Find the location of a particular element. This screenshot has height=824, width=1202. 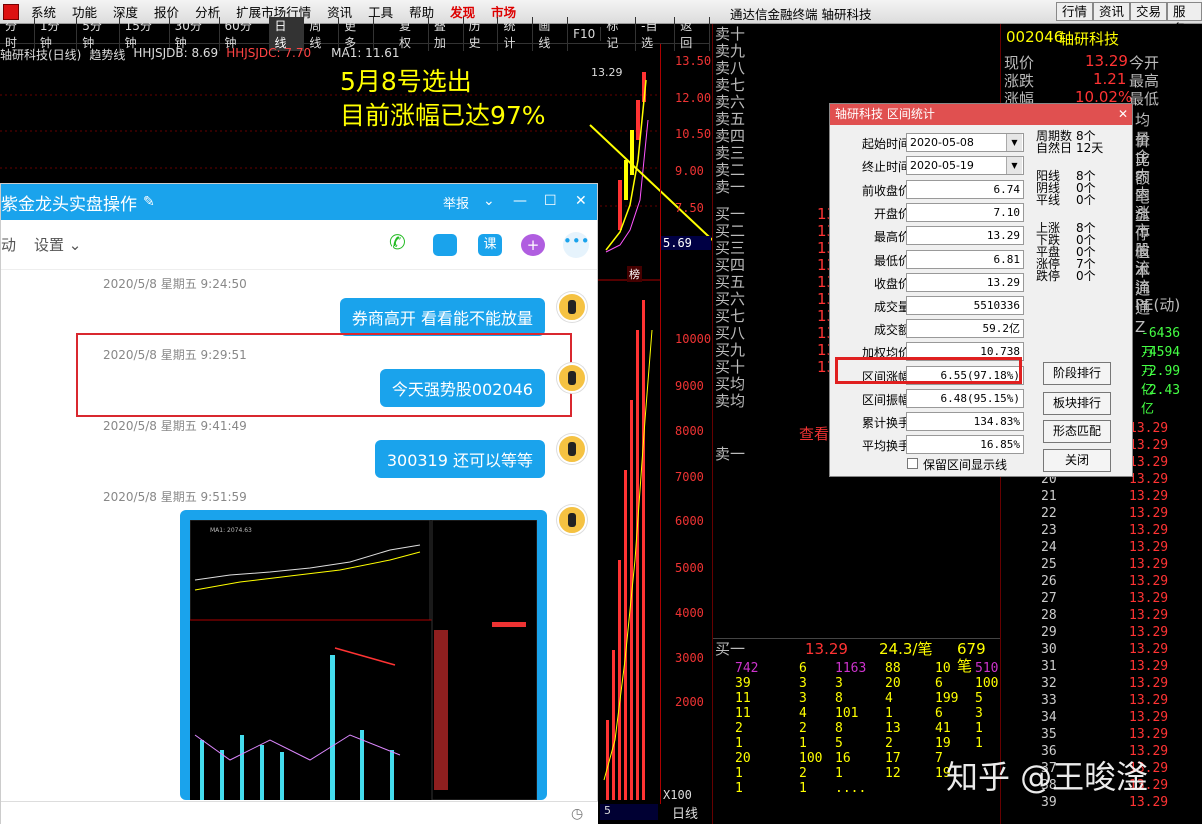

indicator-hhjsjdc: HHJSJDC: 7.70 is located at coordinates (269, 53).